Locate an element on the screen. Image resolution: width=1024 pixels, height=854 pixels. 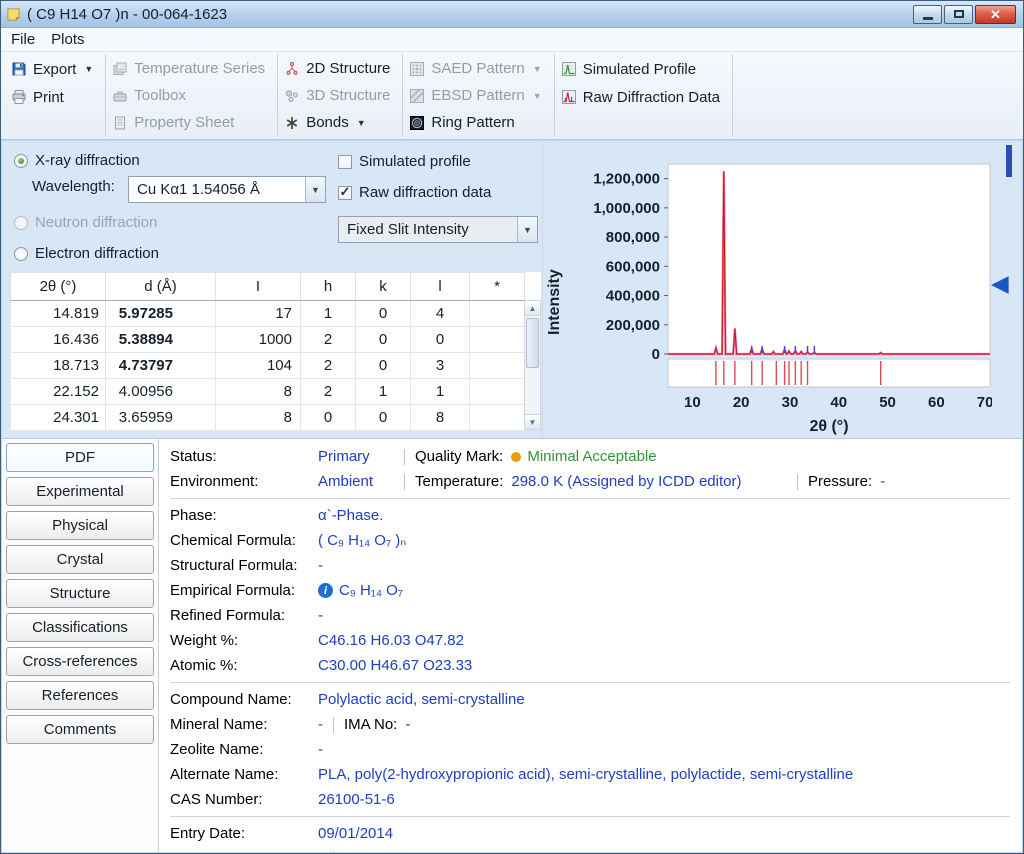
saed-pattern-label: SAED Pattern is located at coordinates (478, 68).